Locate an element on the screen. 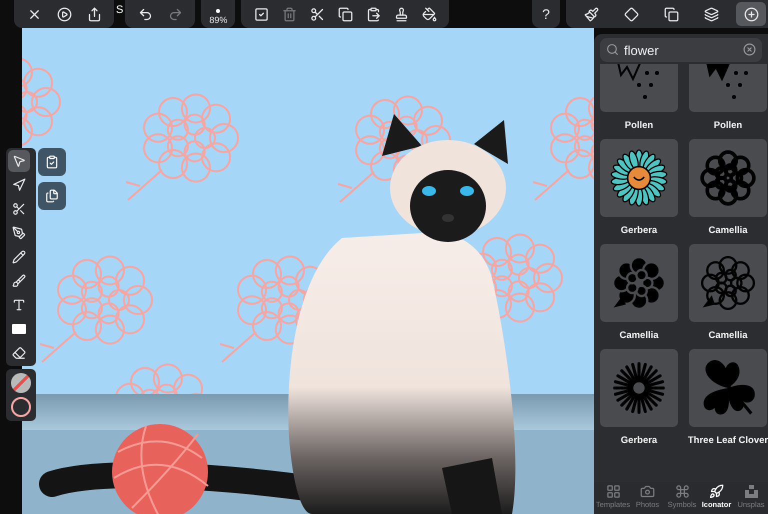  redo-icon is located at coordinates (175, 14).